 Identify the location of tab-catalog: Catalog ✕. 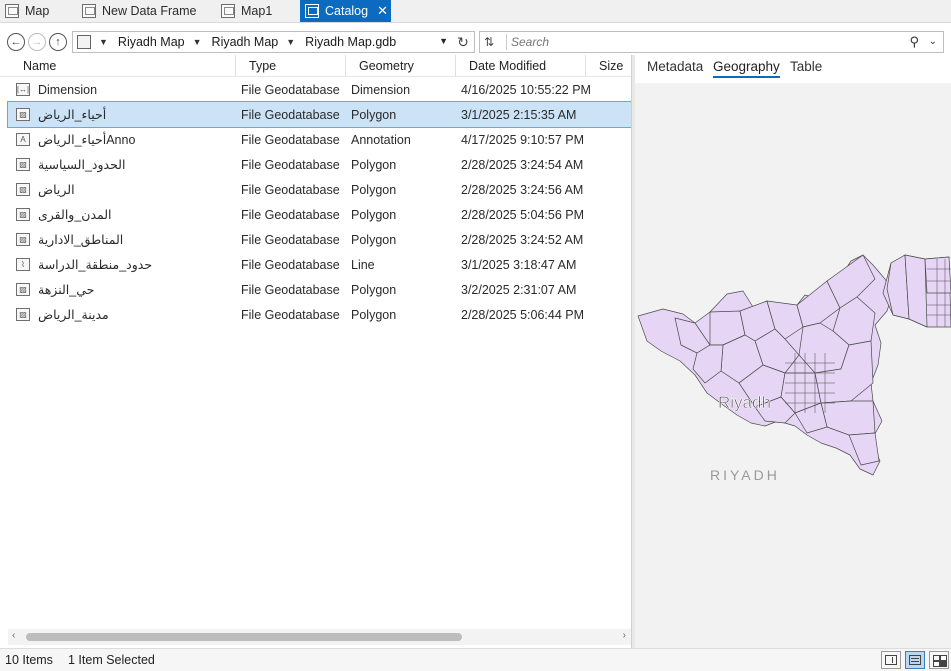
(345, 11).